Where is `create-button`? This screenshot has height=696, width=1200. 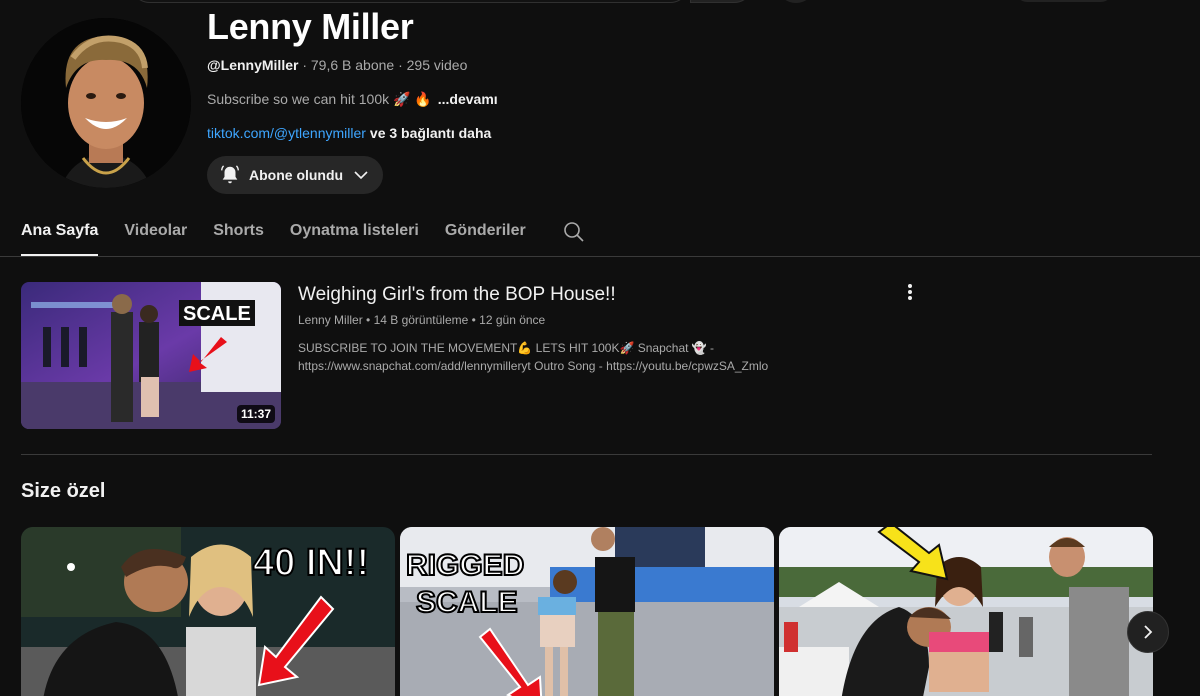
create-button is located at coordinates (1064, 1).